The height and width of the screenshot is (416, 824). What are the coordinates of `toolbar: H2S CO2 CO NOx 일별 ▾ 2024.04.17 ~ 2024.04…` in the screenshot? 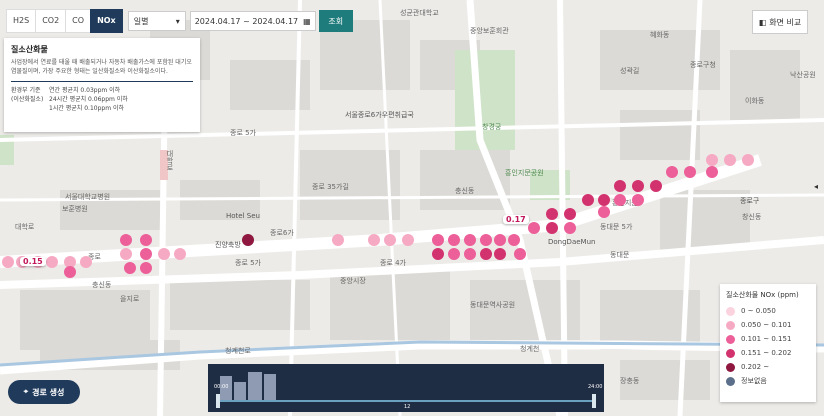 It's located at (179, 21).